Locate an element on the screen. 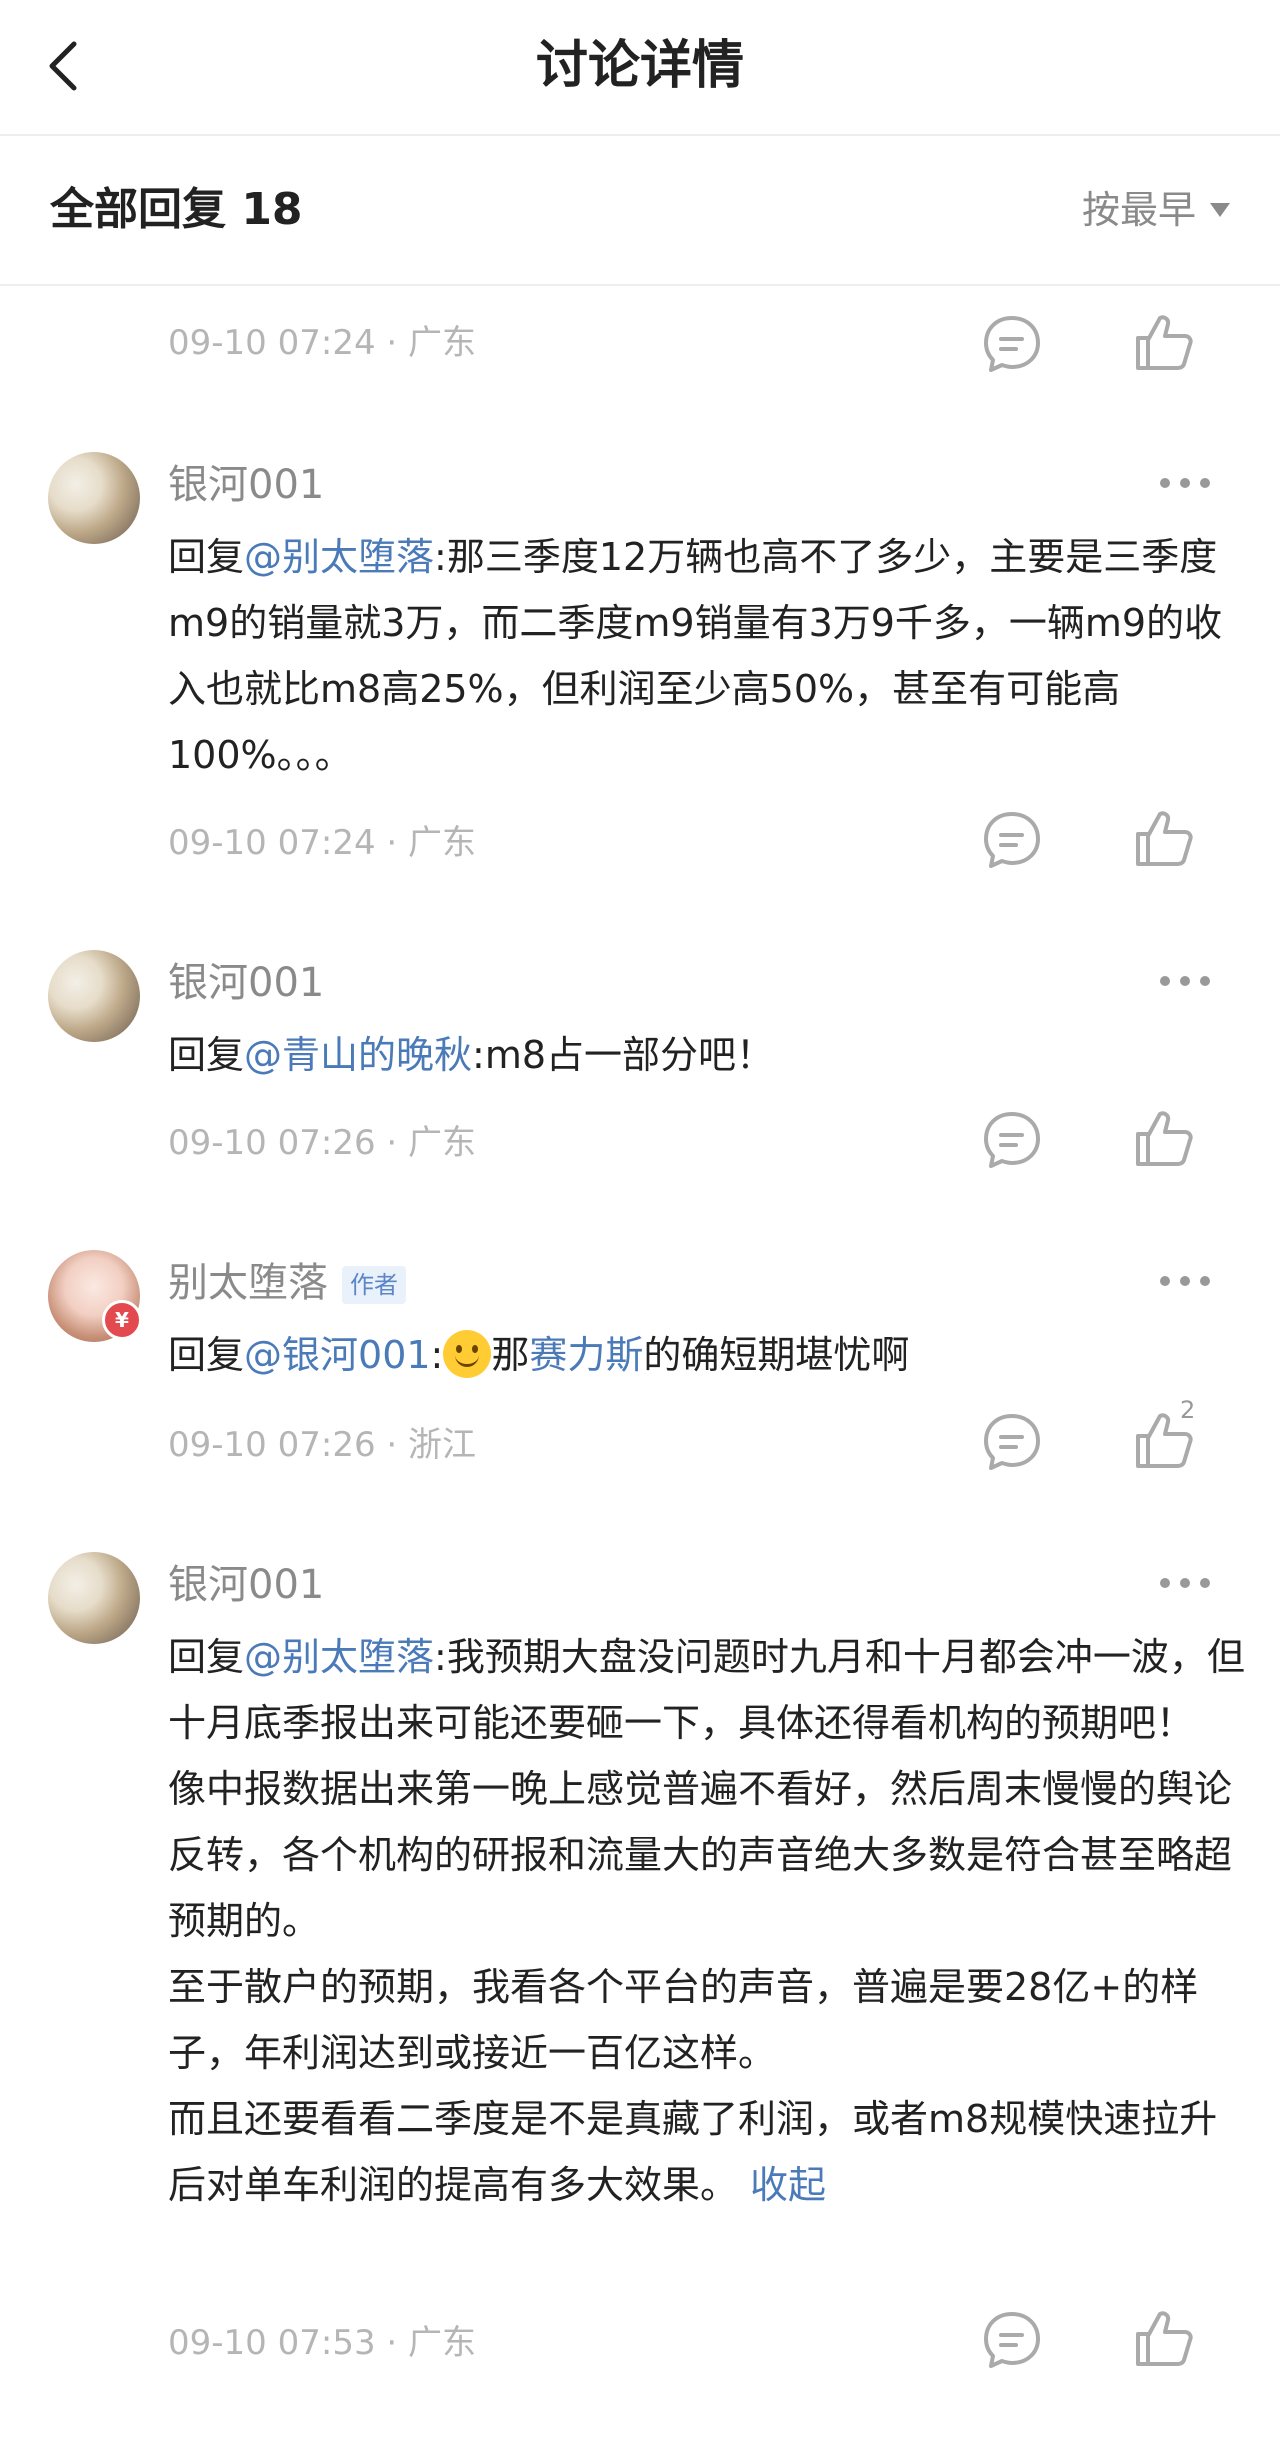  comment-content: 回复@青山的晚秋:m8占一部分吧！ is located at coordinates (708, 1055).